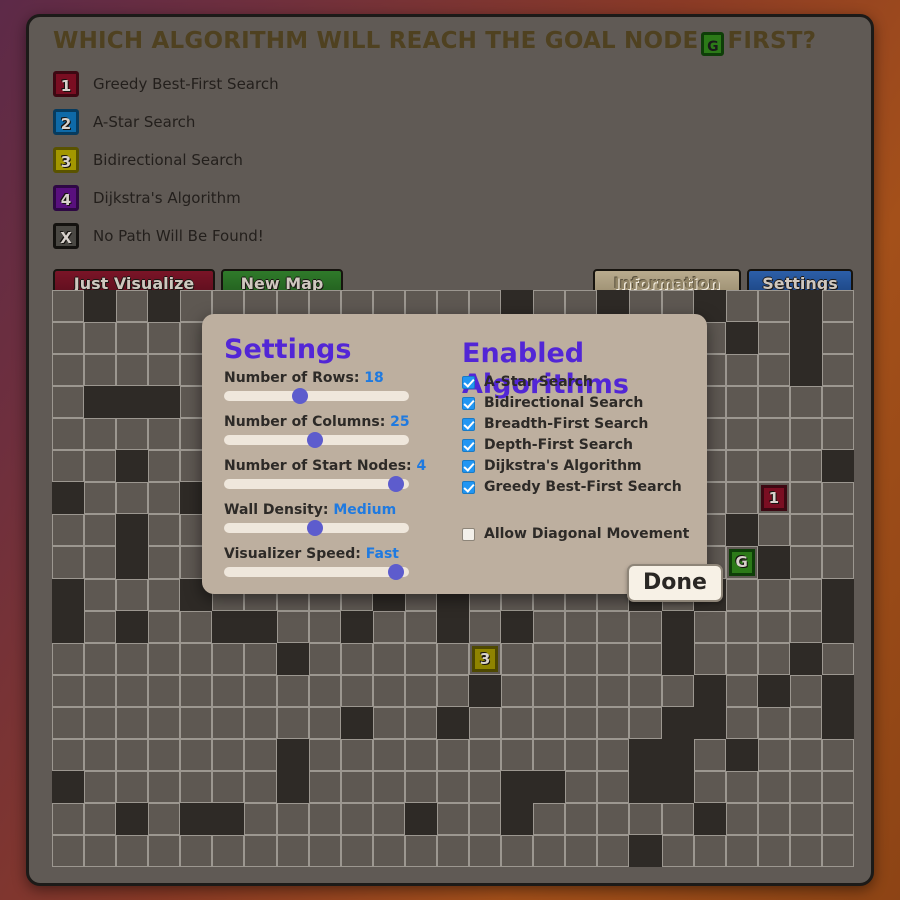 The image size is (900, 900). Describe the element at coordinates (468, 466) in the screenshot. I see `algorithm-checkbox` at that location.